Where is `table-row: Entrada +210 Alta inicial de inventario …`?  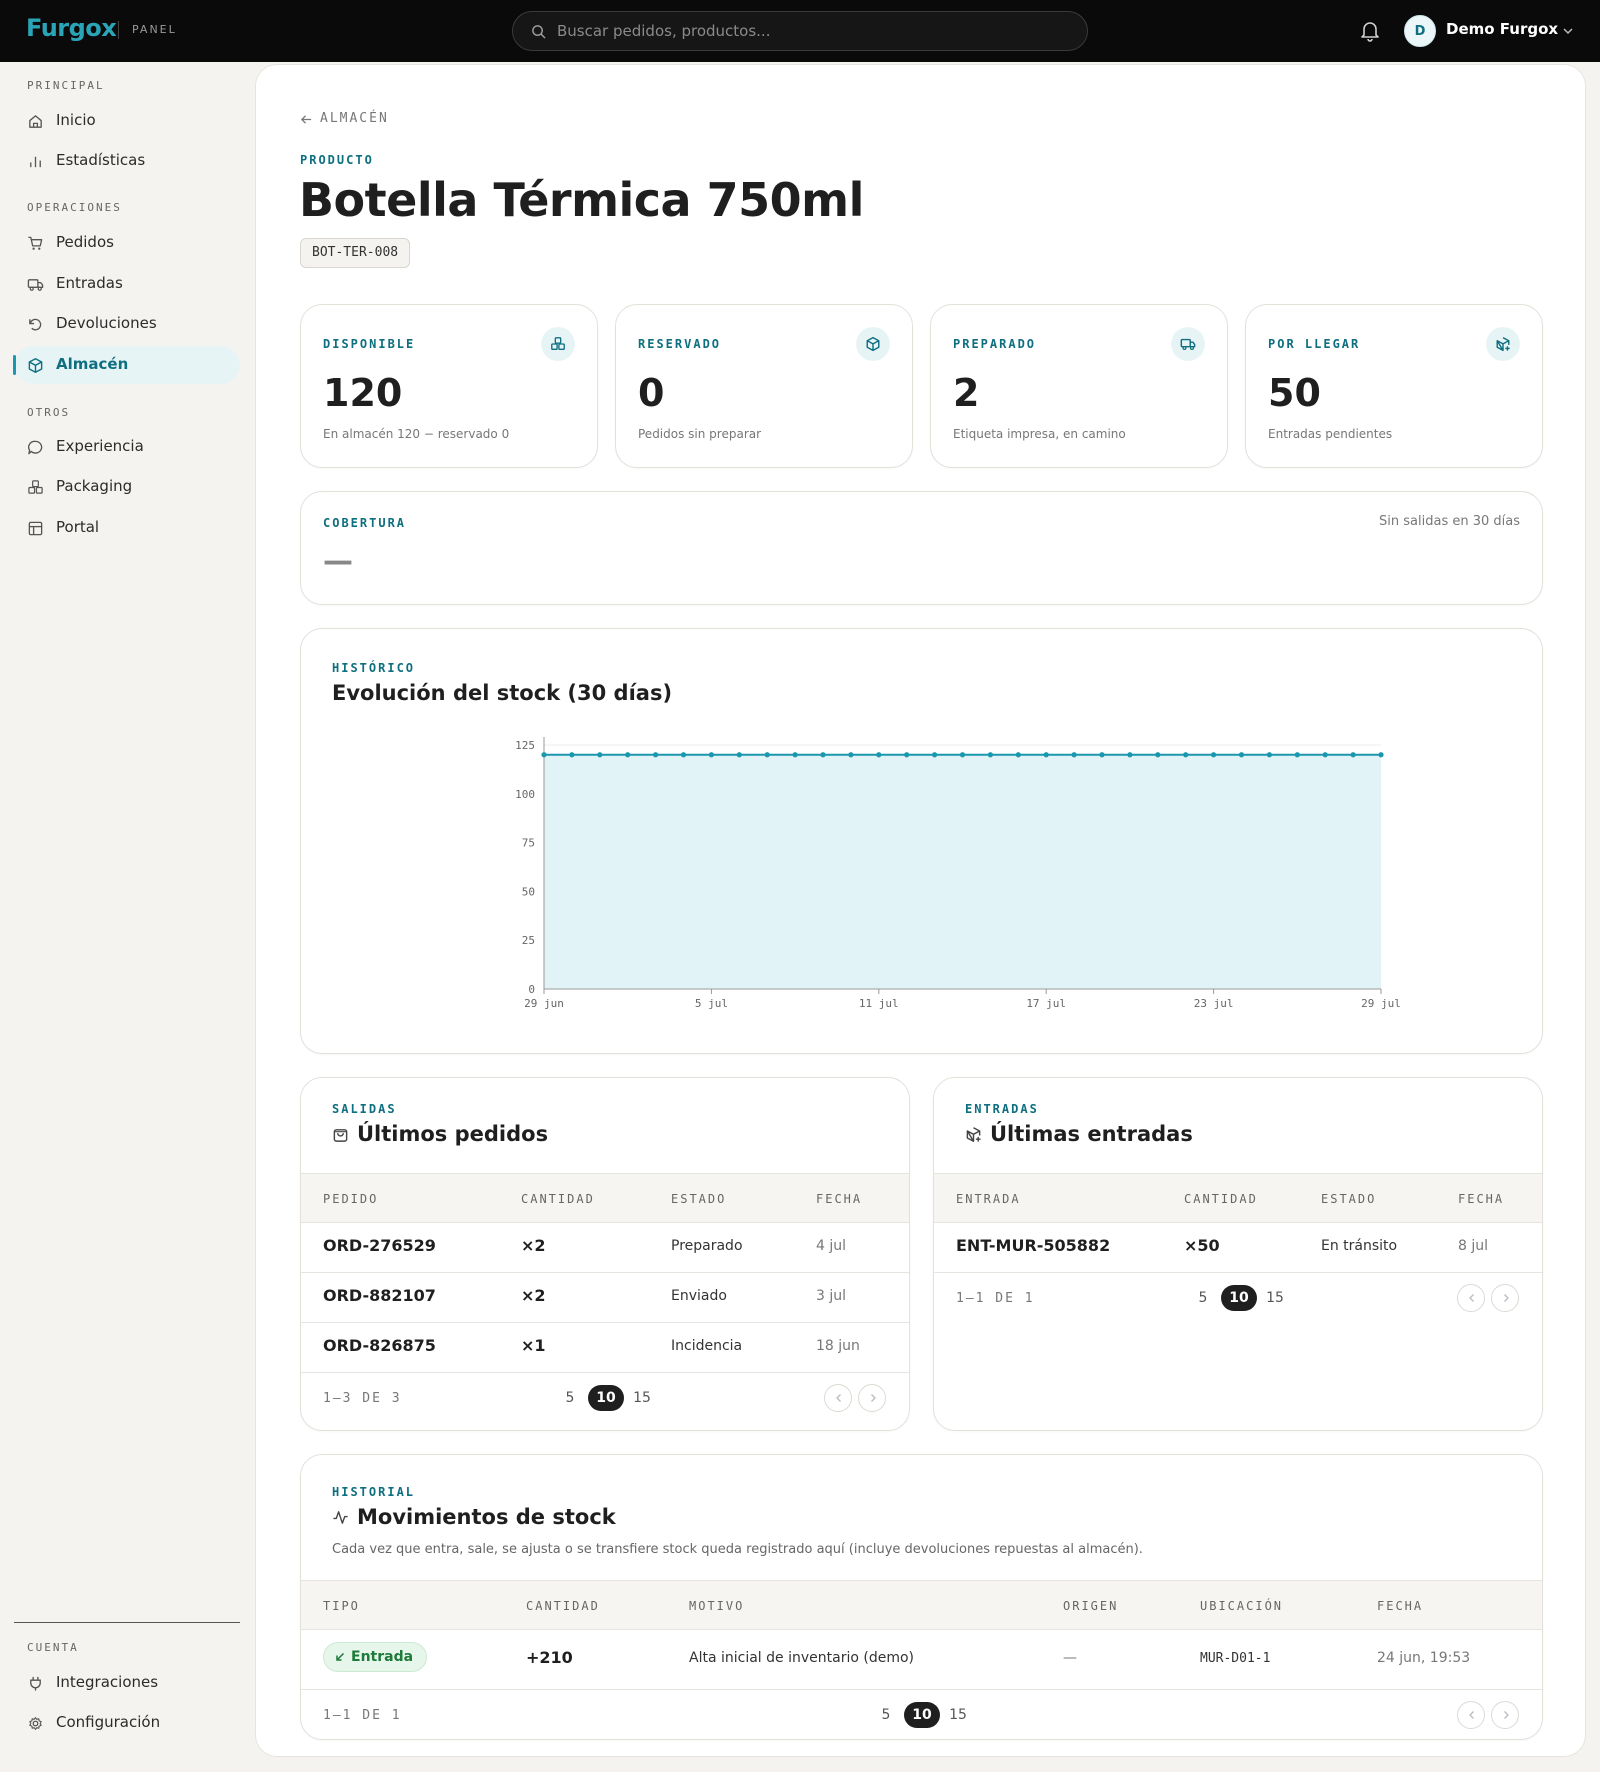
table-row: Entrada +210 Alta inicial de inventario … is located at coordinates (921, 1660).